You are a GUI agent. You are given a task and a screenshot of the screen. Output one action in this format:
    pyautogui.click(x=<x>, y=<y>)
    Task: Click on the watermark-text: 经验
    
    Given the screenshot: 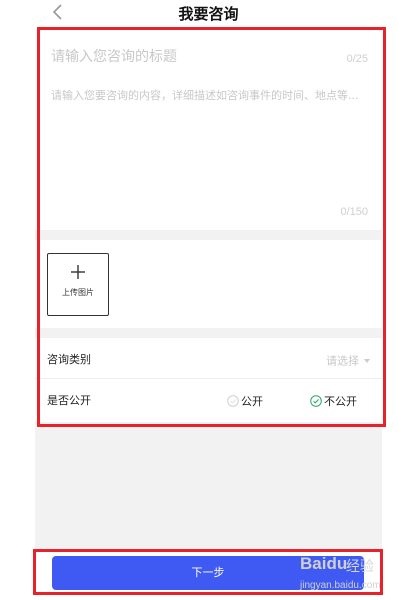 What is the action you would take?
    pyautogui.click(x=360, y=567)
    